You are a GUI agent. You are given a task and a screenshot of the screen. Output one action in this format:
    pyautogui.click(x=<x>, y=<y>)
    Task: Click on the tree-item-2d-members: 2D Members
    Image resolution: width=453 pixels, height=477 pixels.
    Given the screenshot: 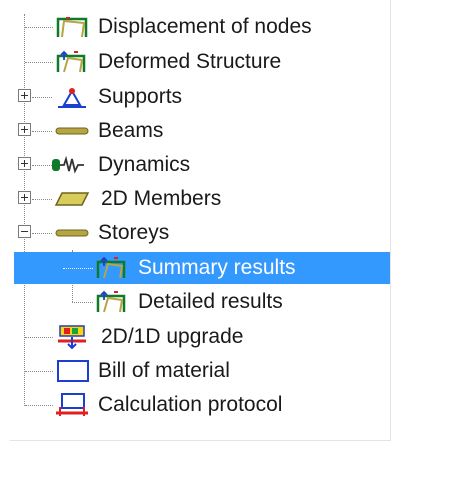 What is the action you would take?
    pyautogui.click(x=205, y=199)
    